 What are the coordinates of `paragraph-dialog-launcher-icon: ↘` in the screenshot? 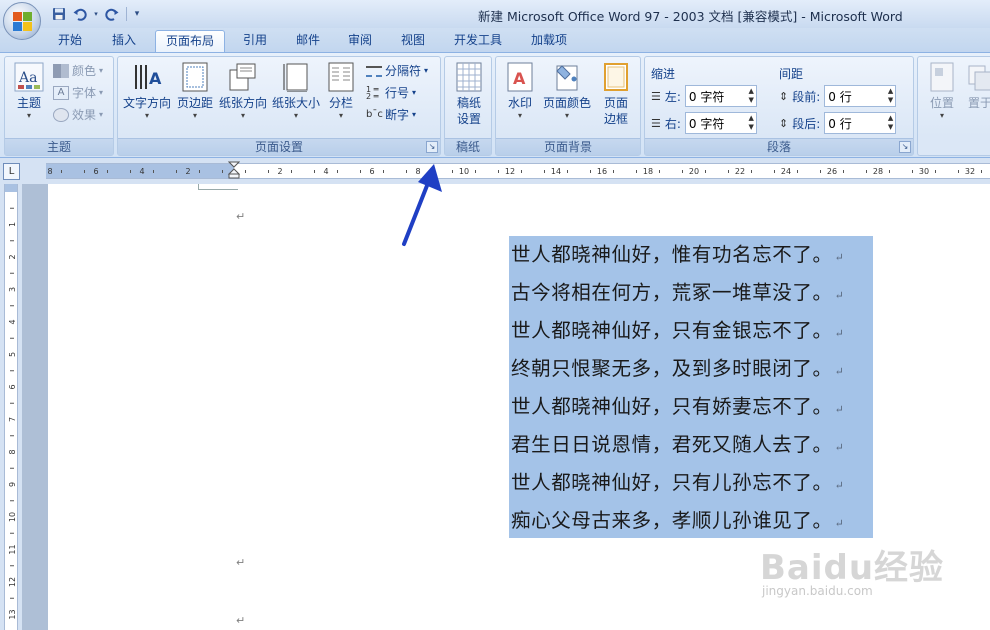 It's located at (905, 147).